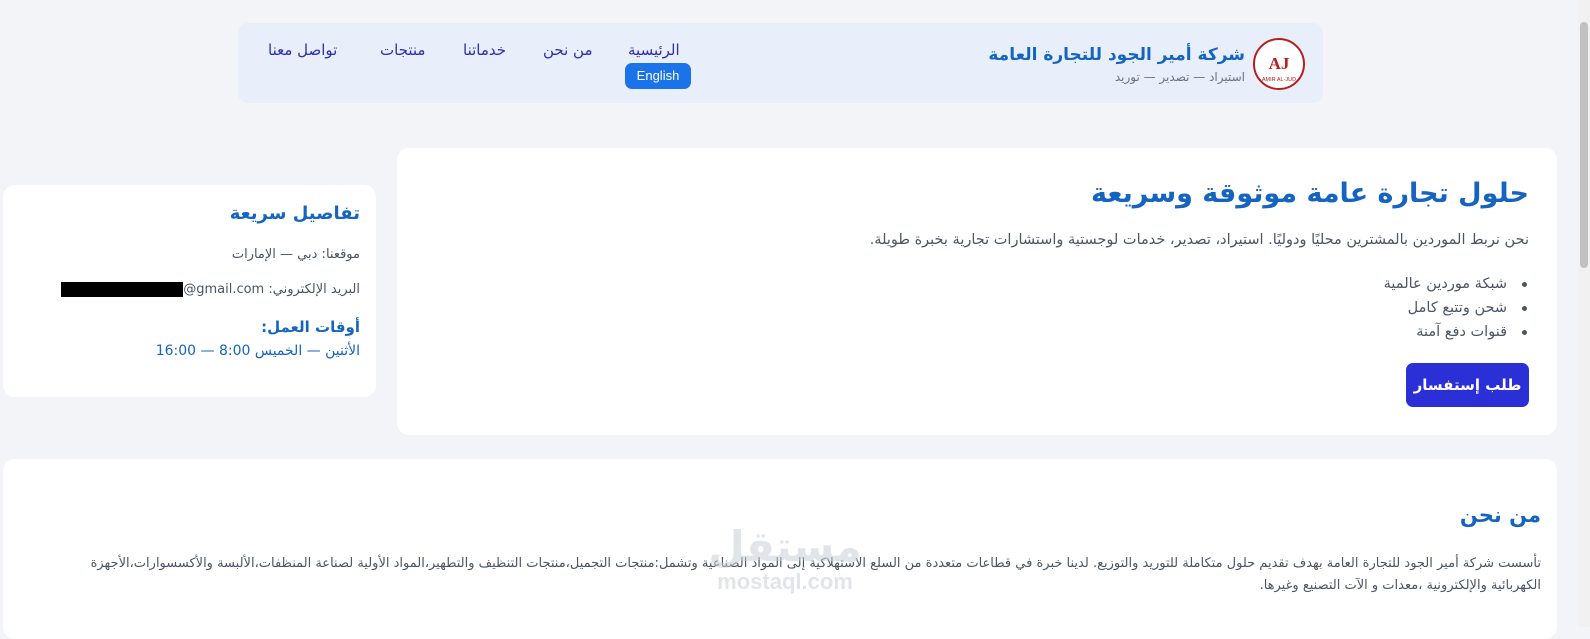 The image size is (1590, 639). I want to click on feature-item: قنوات دفع آمنة, so click(1456, 332).